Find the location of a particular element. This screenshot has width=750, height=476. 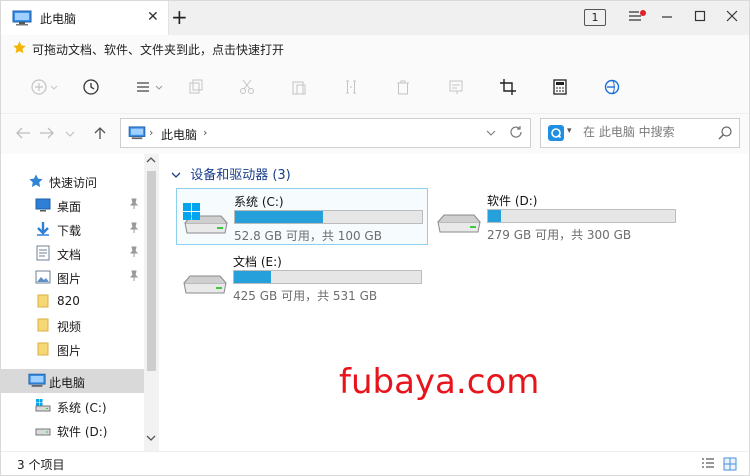

address-bar: › 此电脑 › is located at coordinates (325, 133).